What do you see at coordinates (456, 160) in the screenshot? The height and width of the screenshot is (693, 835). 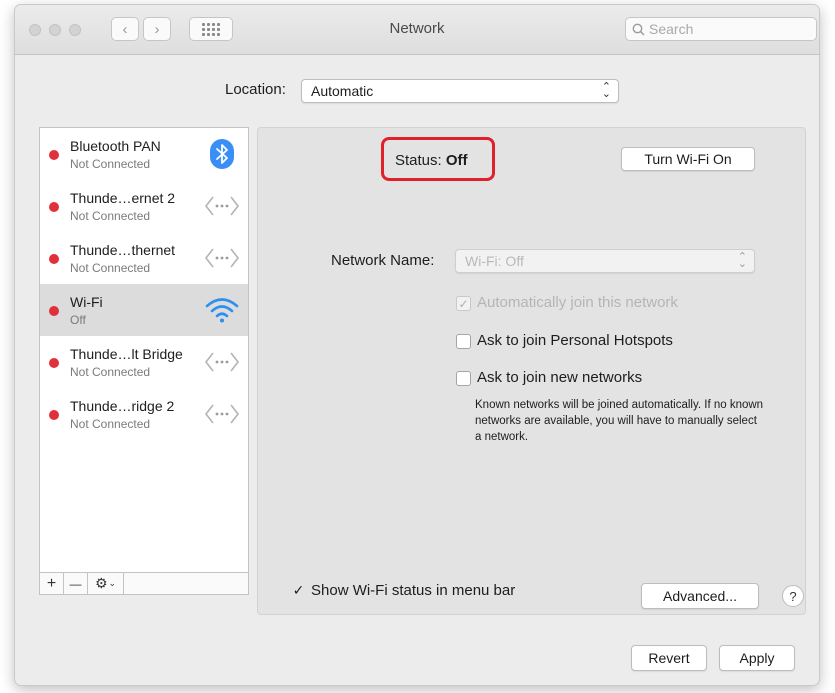 I see `status-value: Off` at bounding box center [456, 160].